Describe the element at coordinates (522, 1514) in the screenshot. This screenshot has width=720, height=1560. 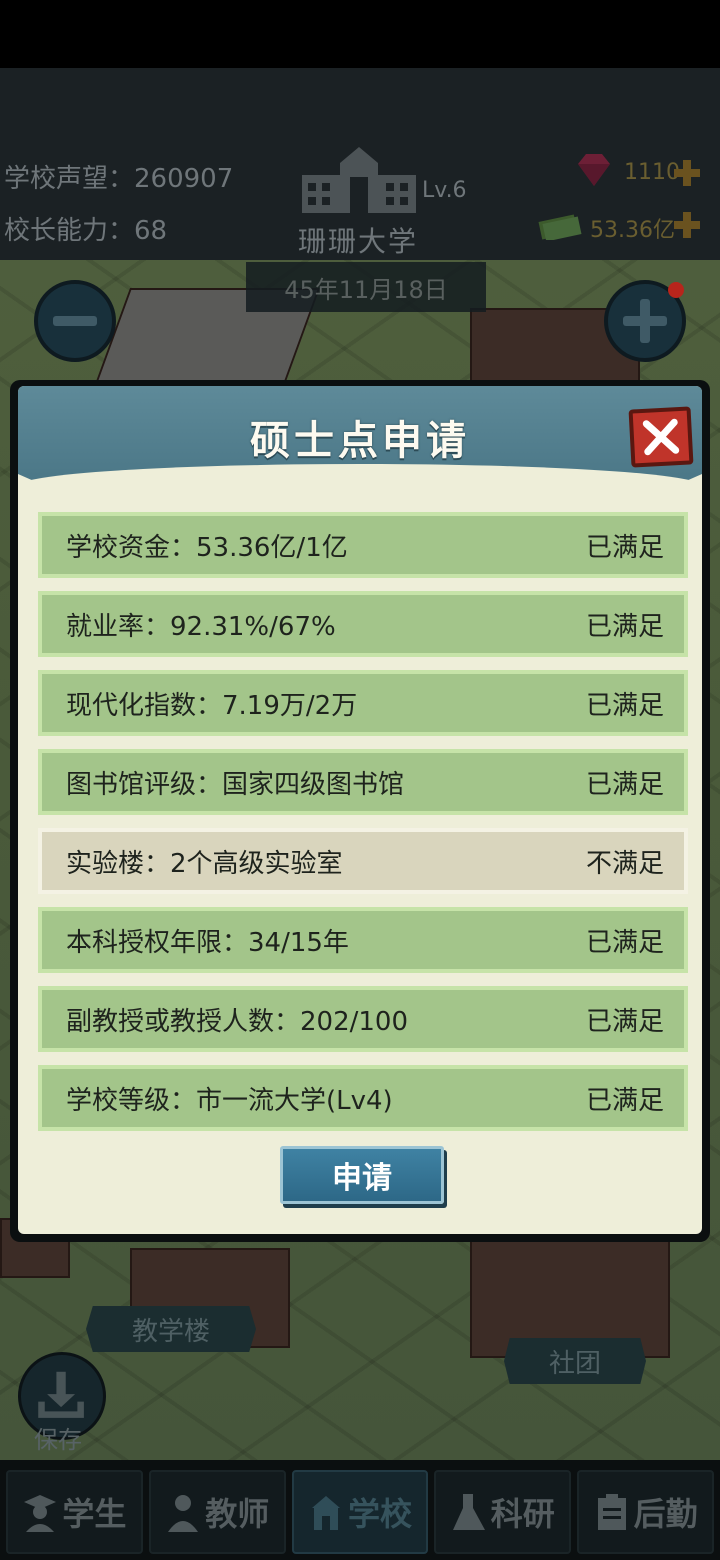
I see `tab-label: 科研` at that location.